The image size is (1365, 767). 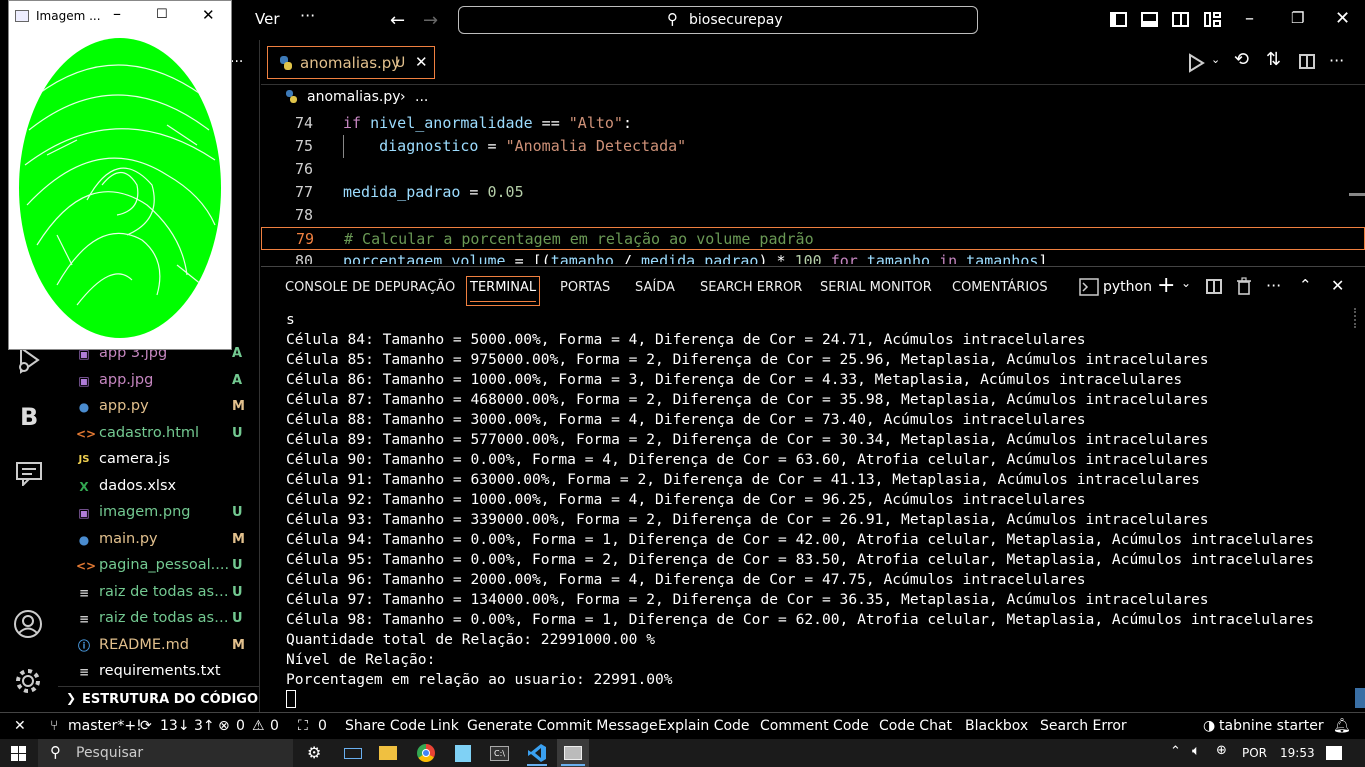 I want to click on customize-layout-icon, so click(x=1212, y=19).